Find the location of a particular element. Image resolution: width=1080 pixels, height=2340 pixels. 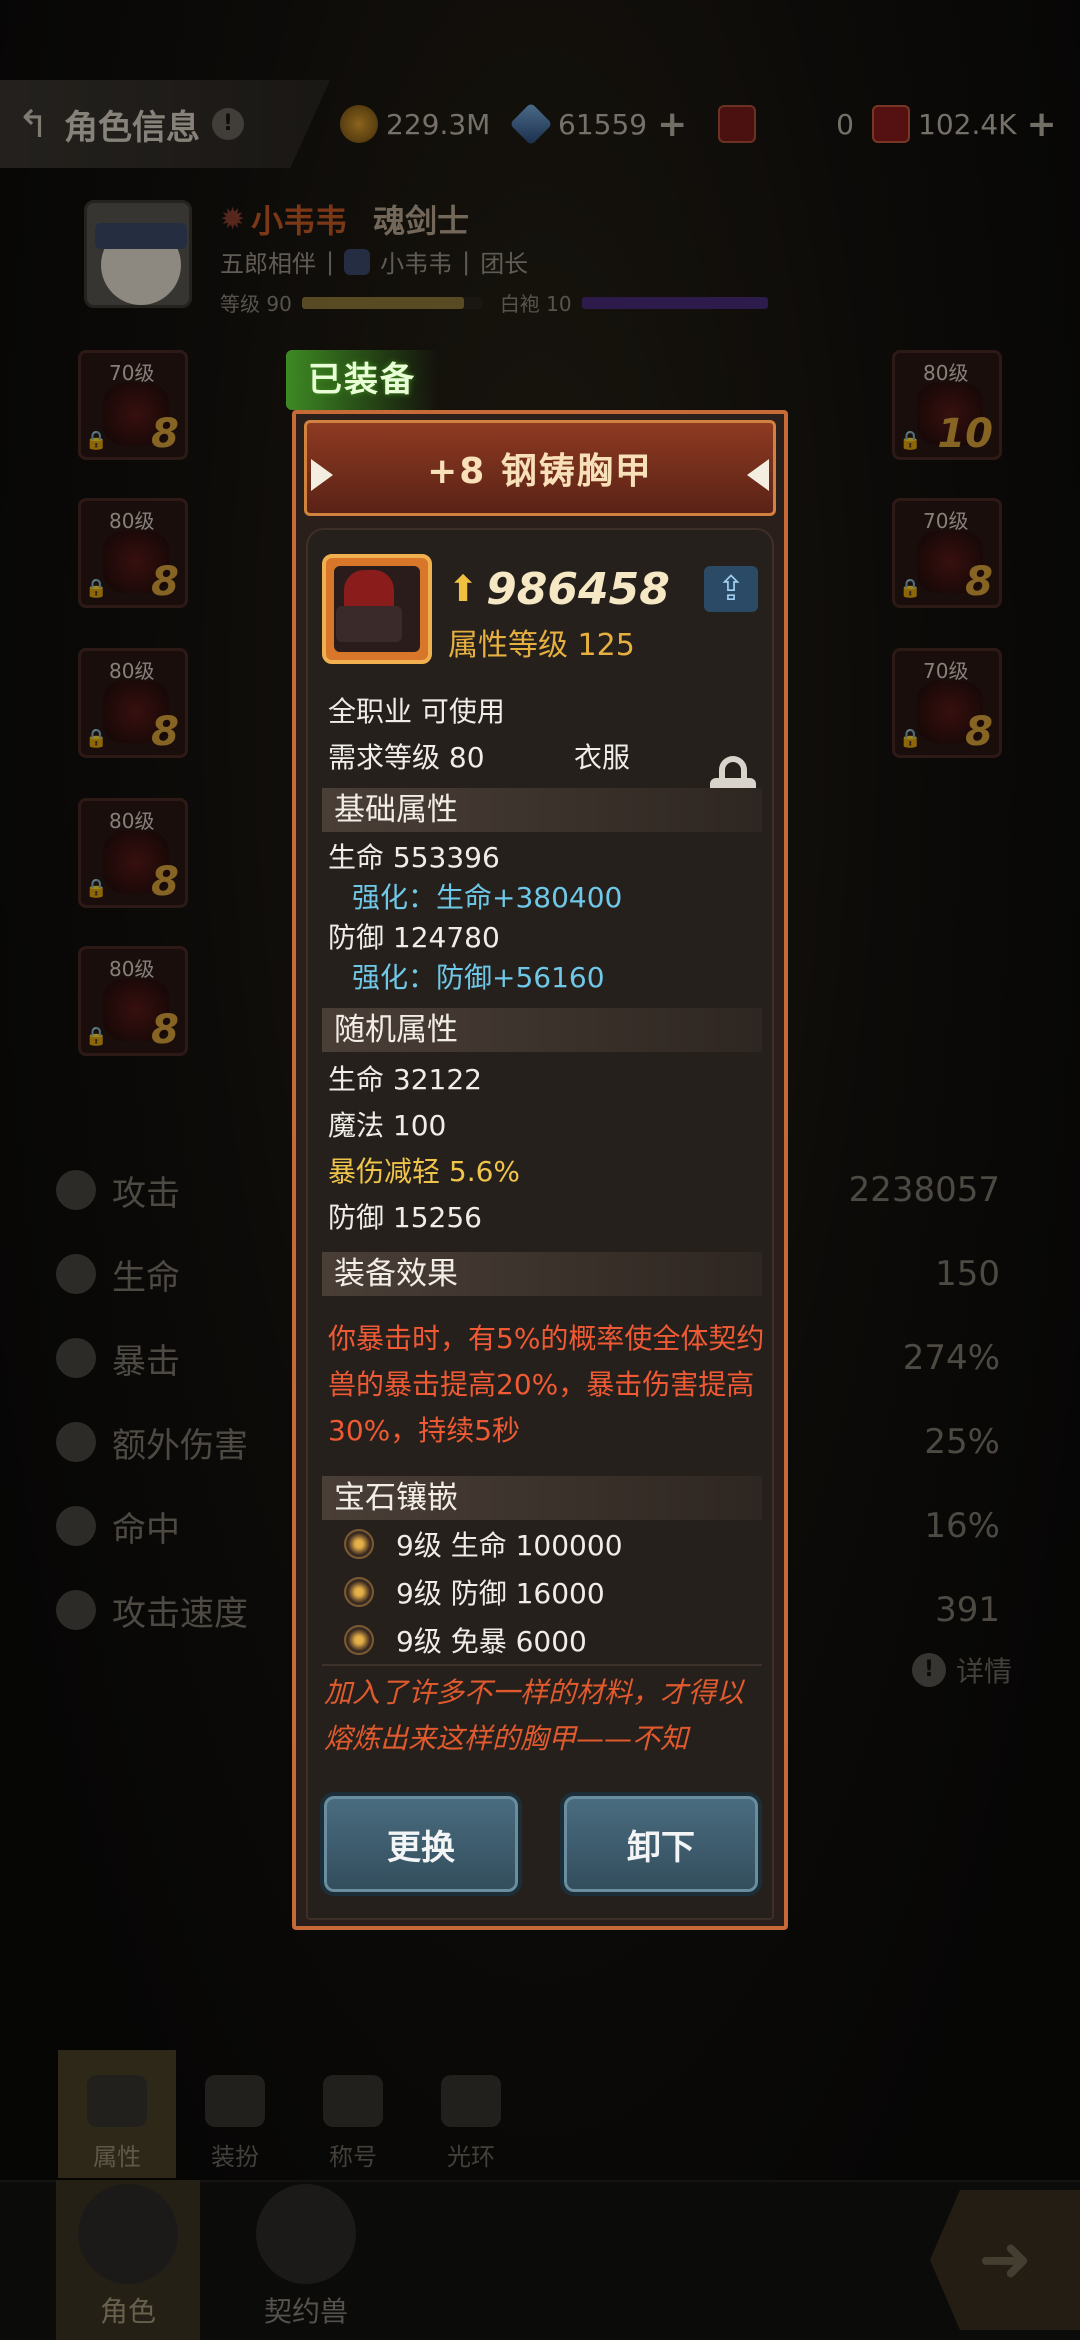

gem-row: 9级 生命 100000 is located at coordinates (483, 1544).